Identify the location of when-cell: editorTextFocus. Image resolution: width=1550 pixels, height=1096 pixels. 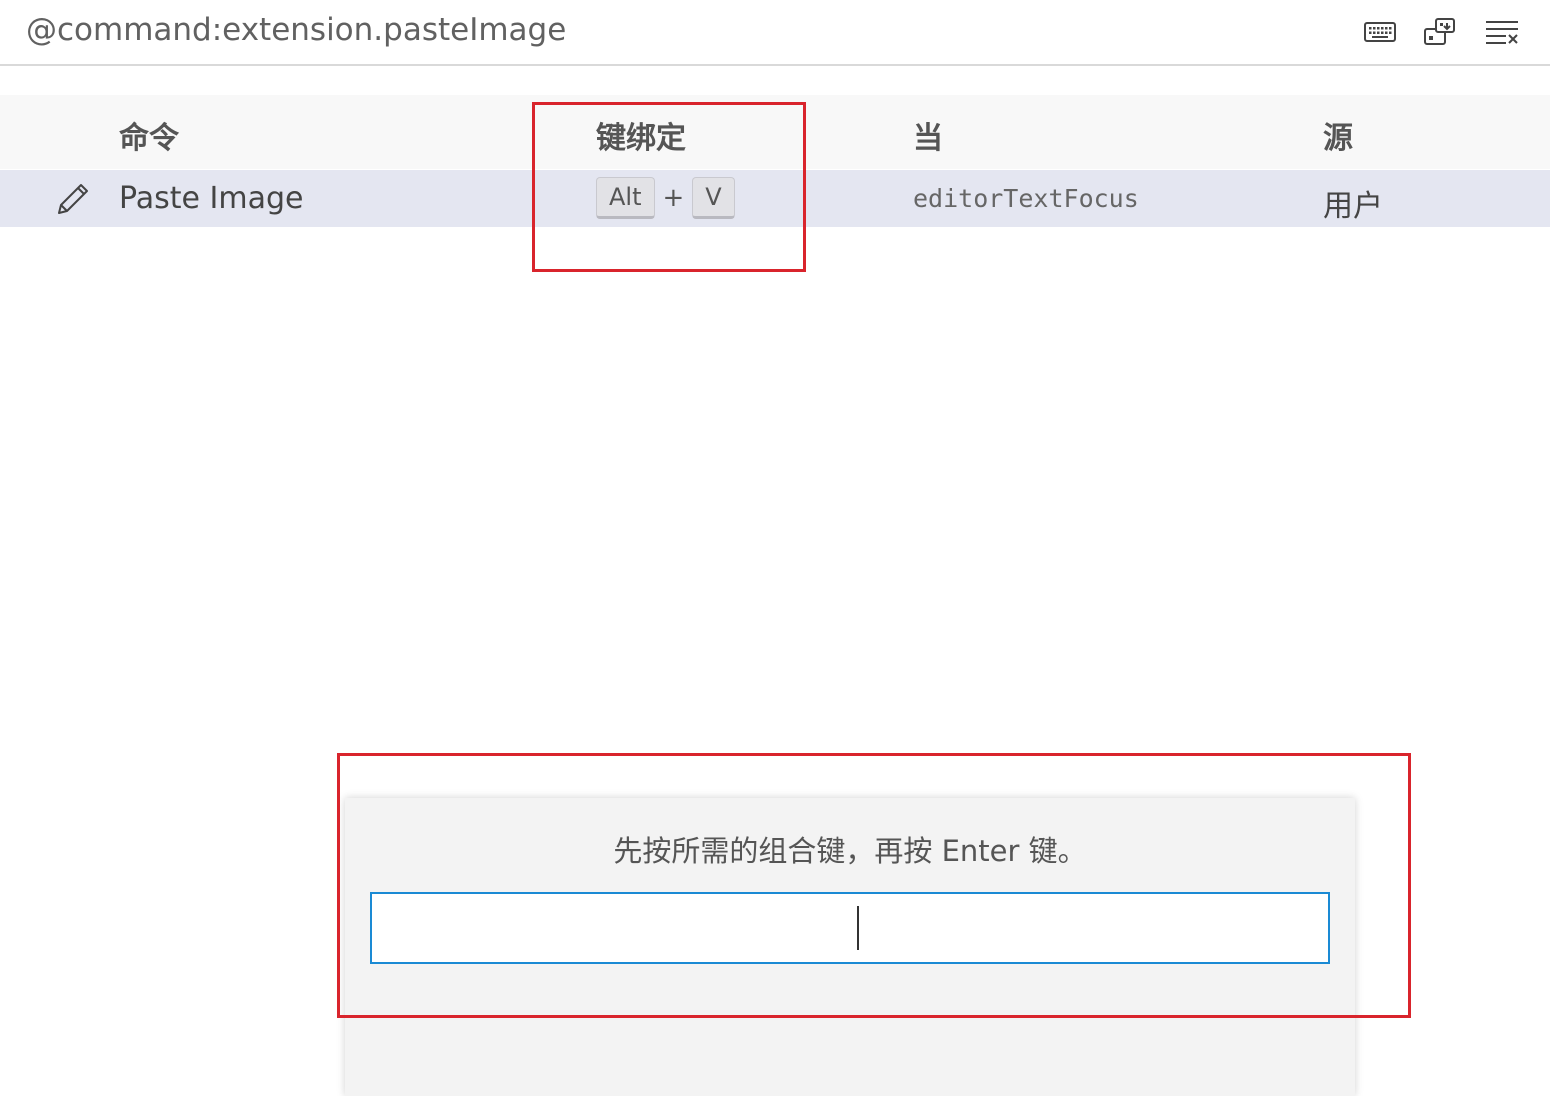
(1026, 198).